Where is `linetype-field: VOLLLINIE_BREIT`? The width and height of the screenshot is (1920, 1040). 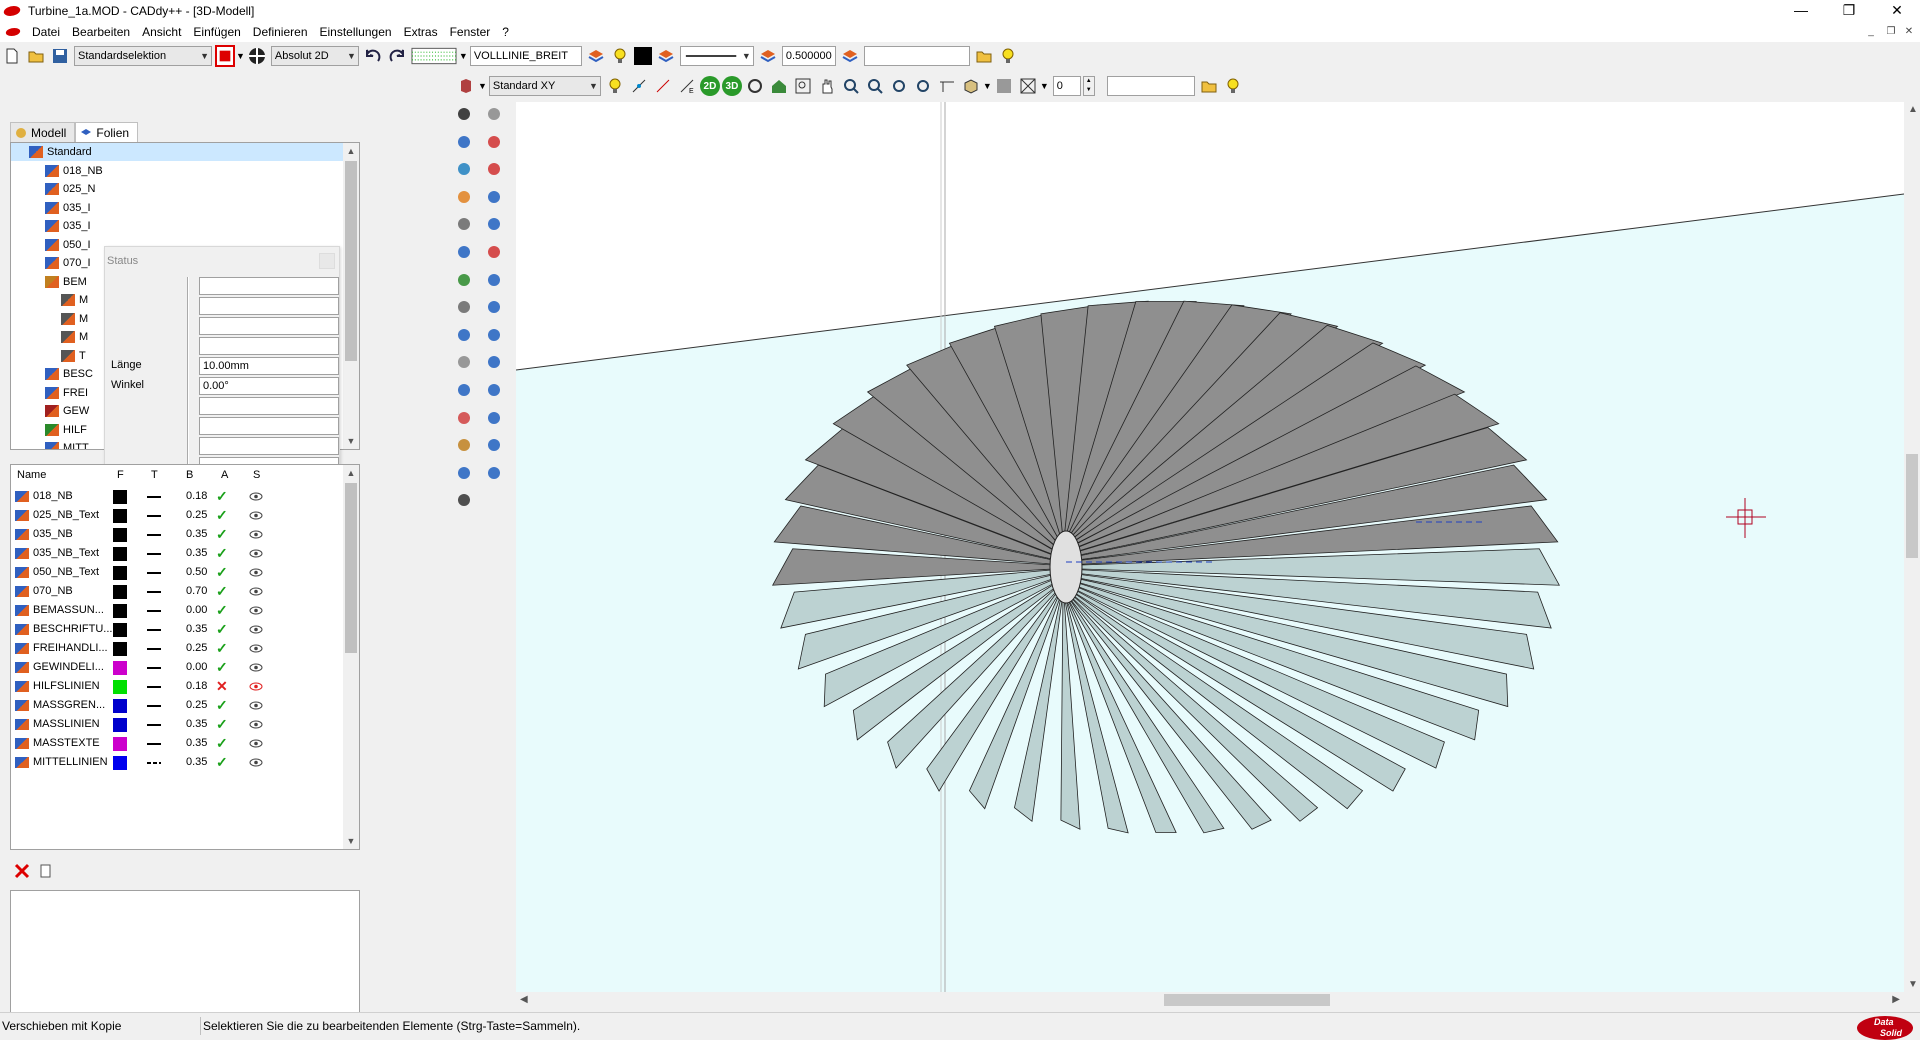
linetype-field: VOLLLINIE_BREIT is located at coordinates (525, 56).